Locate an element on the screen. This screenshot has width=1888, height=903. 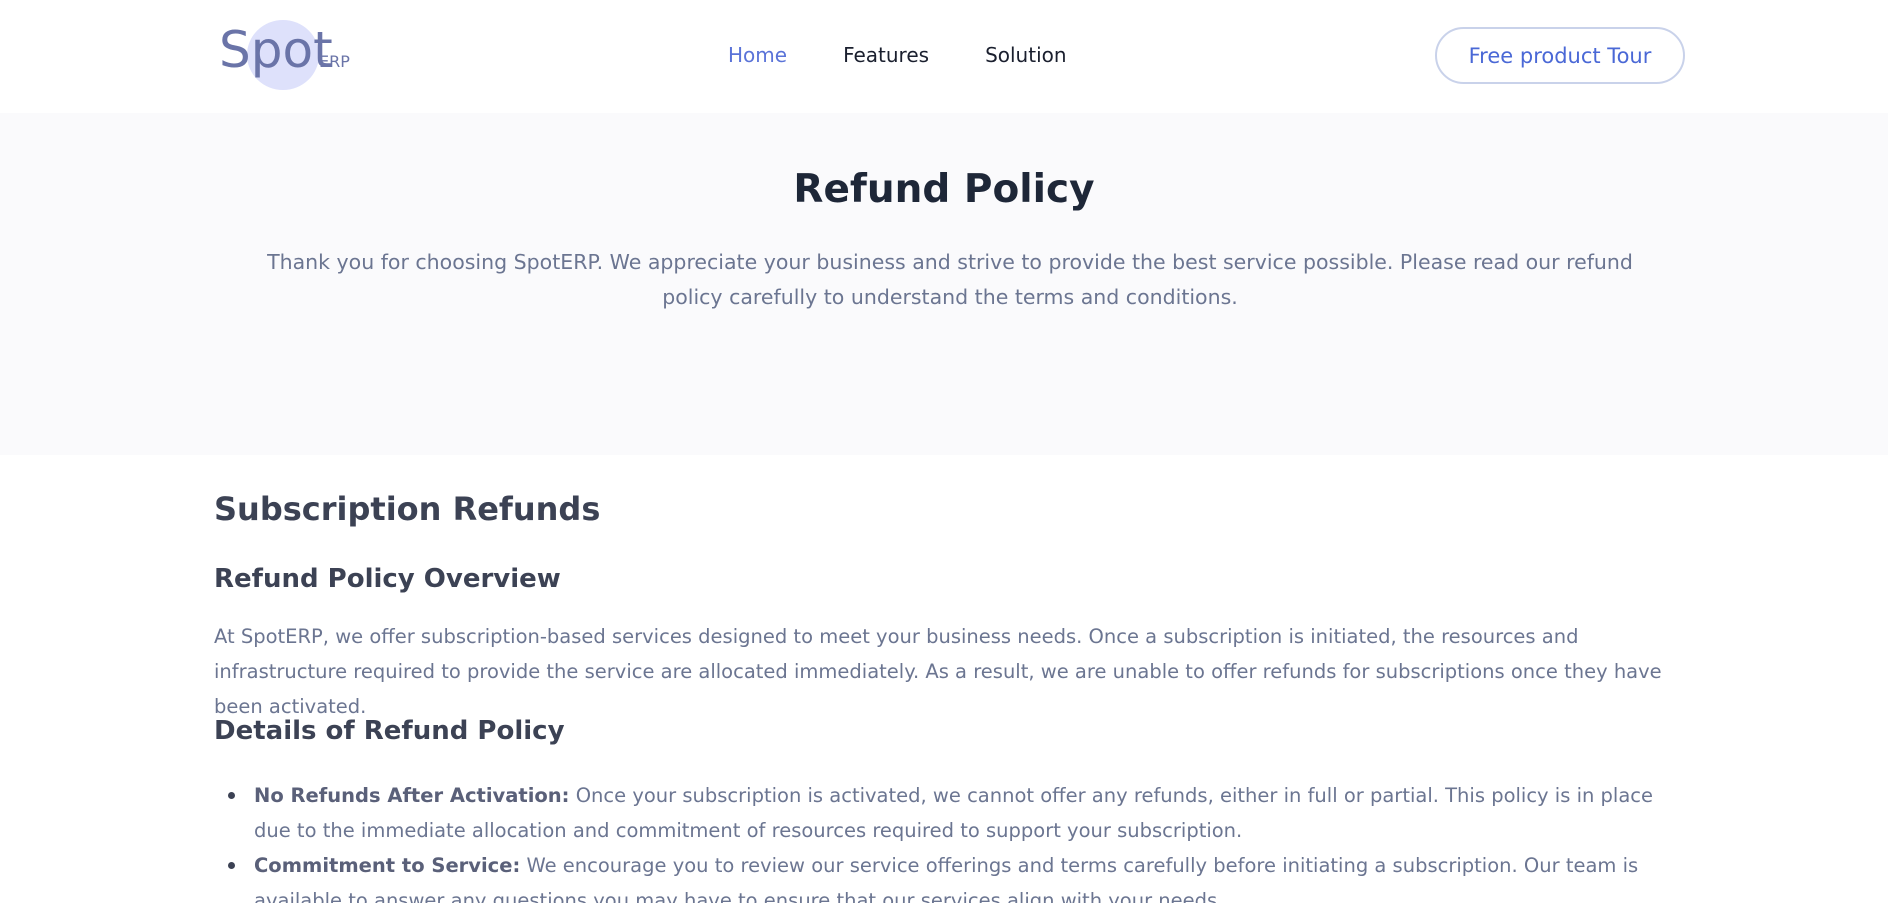
main-nav: Home Features Solution is located at coordinates (897, 55).